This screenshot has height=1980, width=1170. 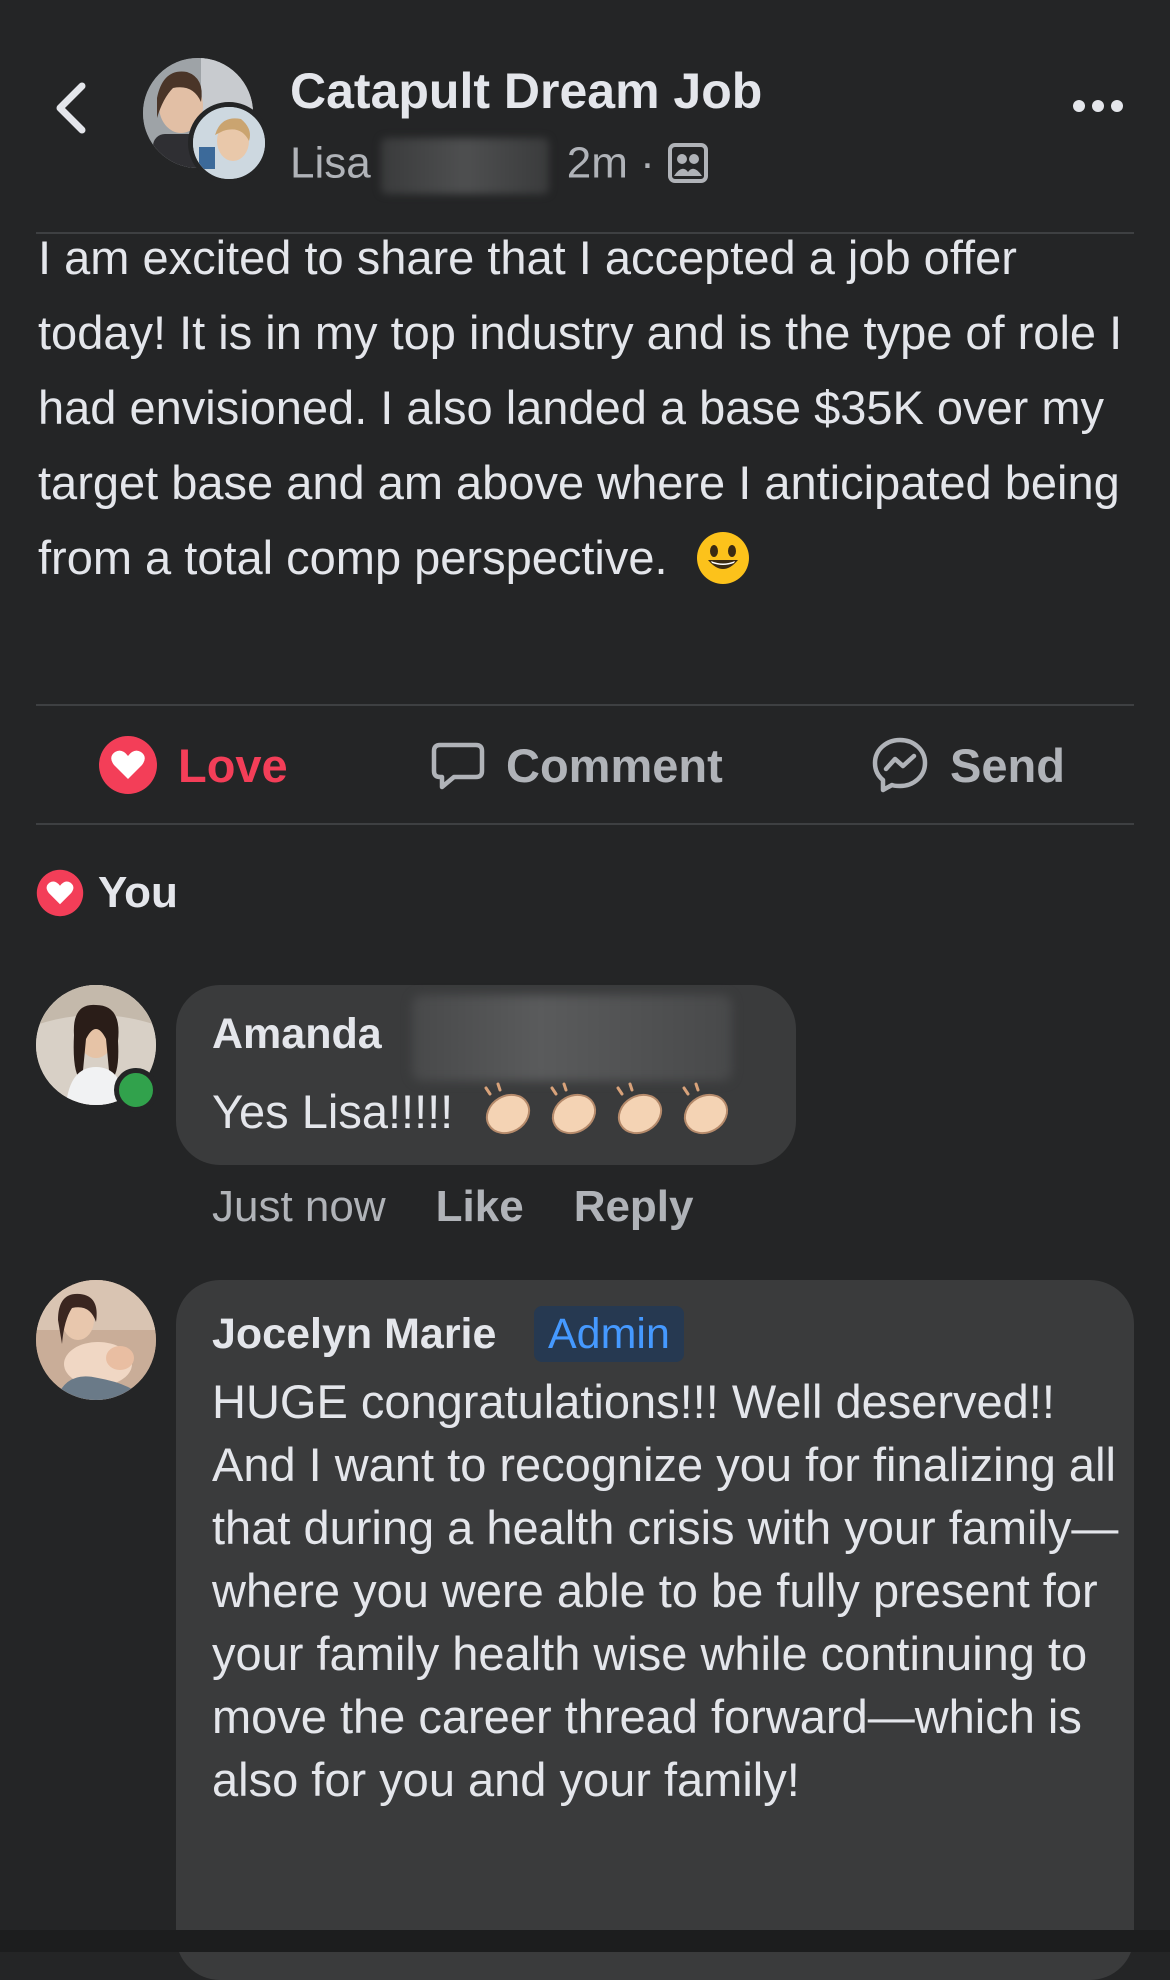 I want to click on comment-author: Amanda, so click(x=297, y=1034).